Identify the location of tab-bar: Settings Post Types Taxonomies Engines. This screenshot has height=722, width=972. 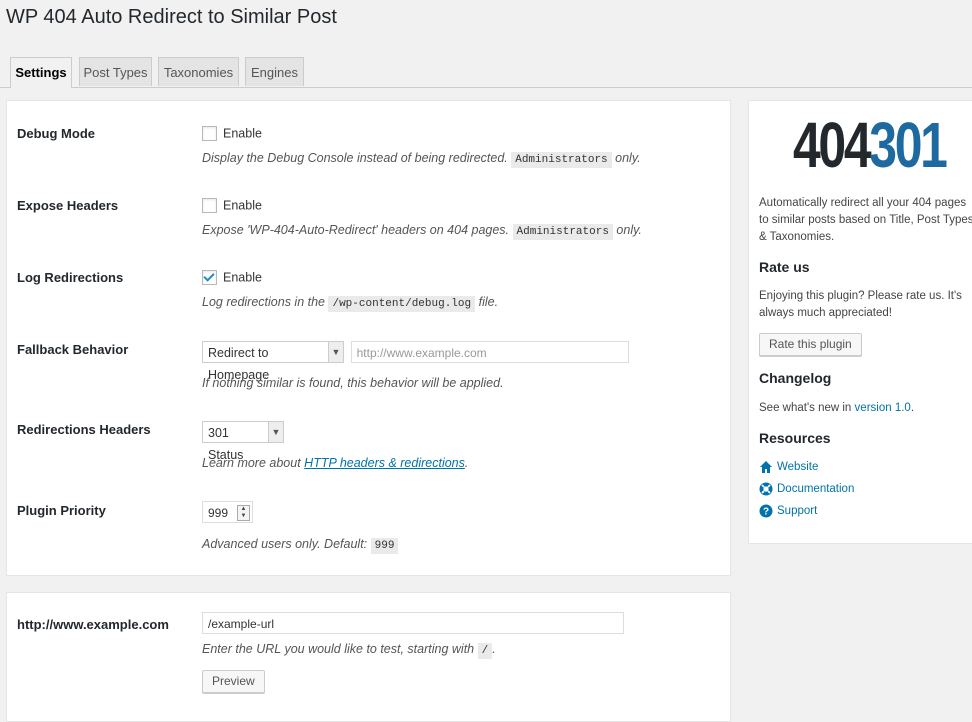
(486, 72).